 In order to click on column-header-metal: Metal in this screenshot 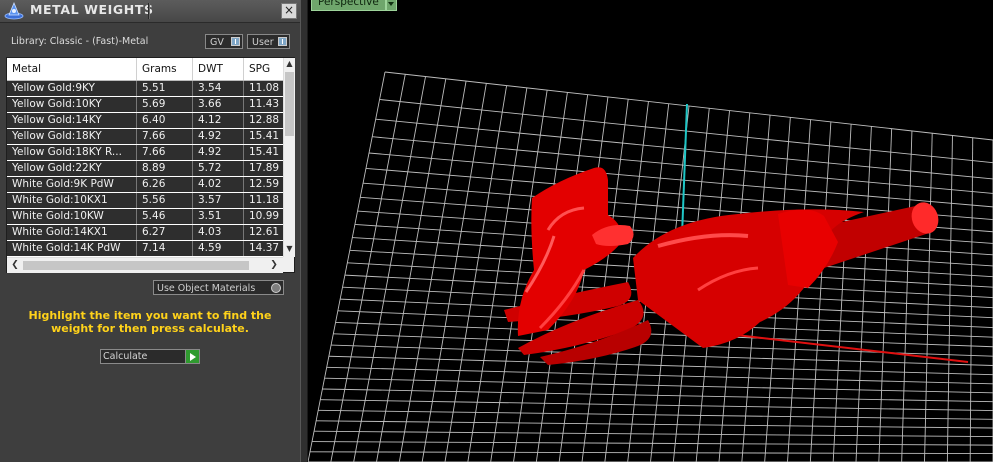, I will do `click(72, 69)`.